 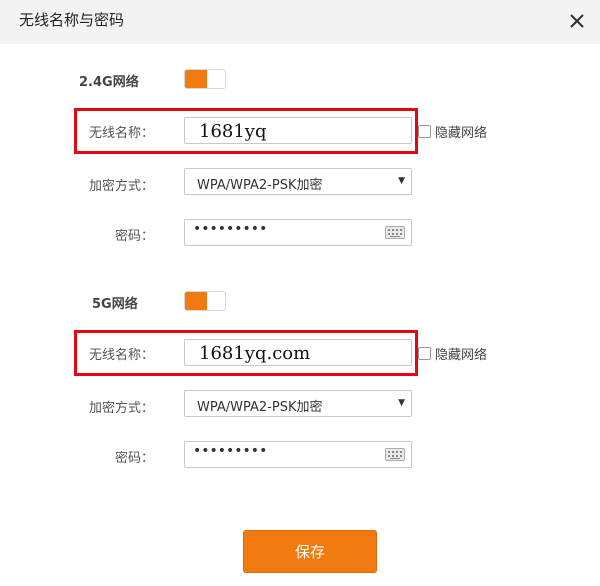 I want to click on band-5-password-input: •••••••••, so click(x=298, y=454).